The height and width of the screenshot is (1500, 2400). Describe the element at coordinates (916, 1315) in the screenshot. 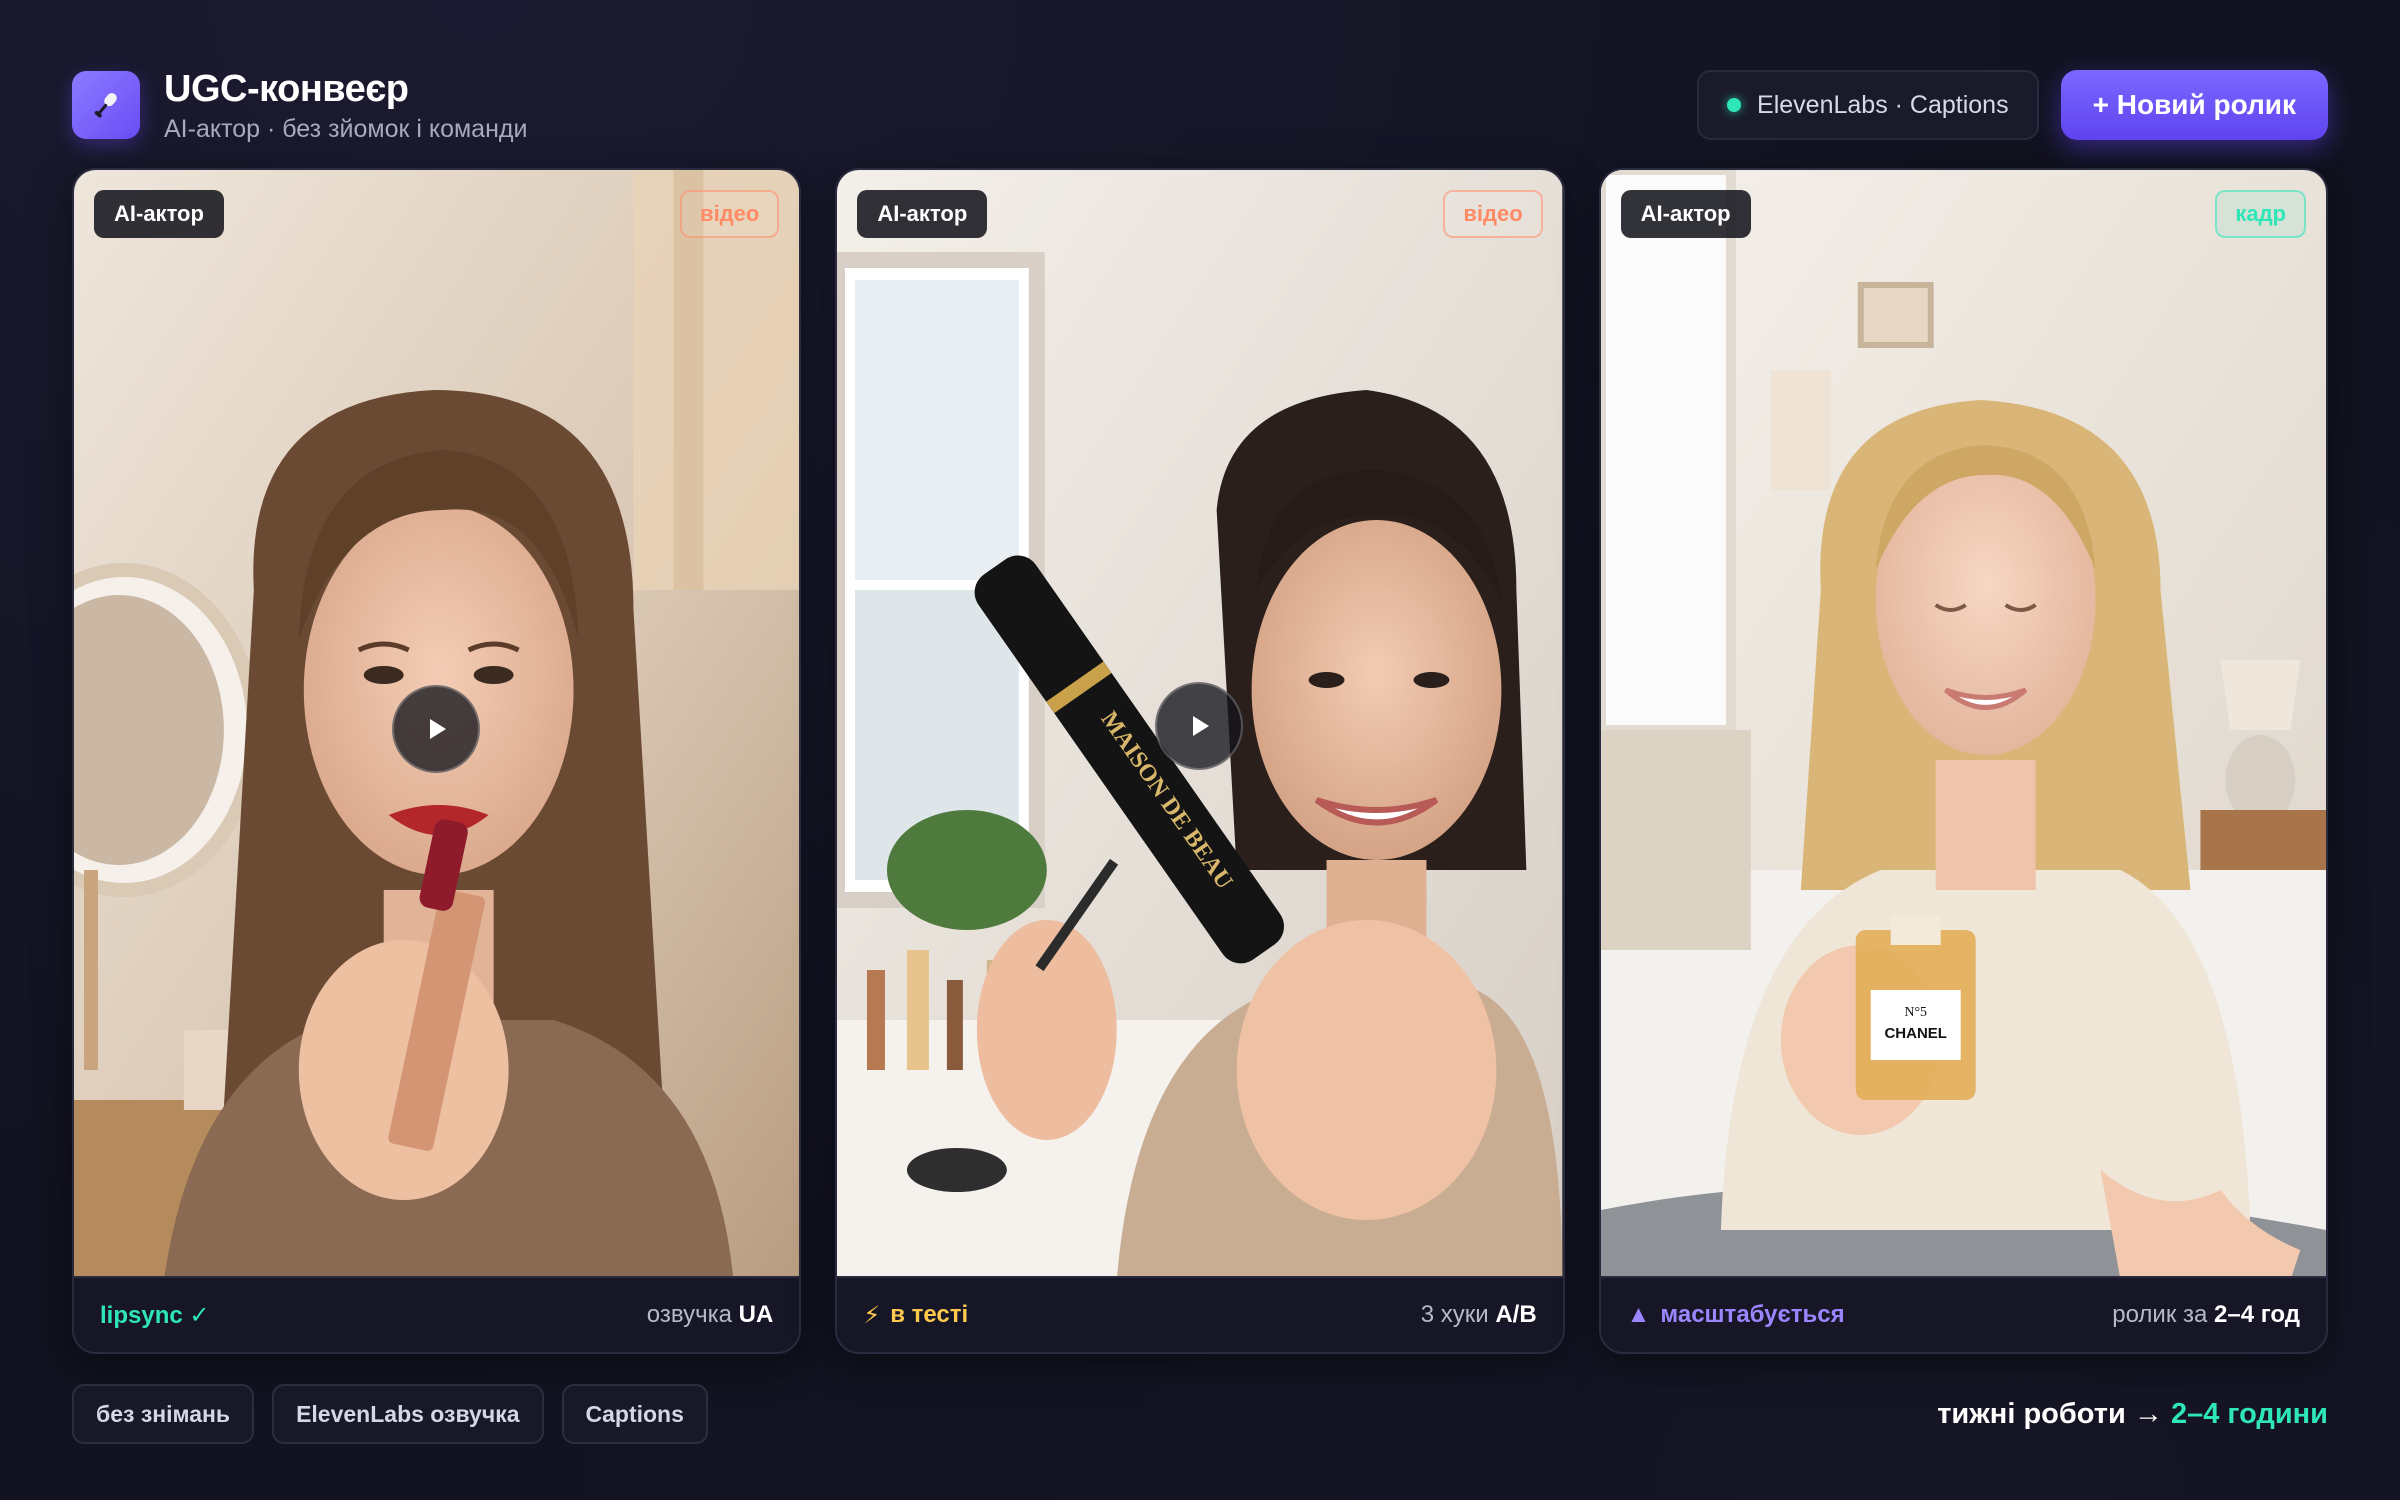

I see `ab-test-status: ⚡ в тесті` at that location.